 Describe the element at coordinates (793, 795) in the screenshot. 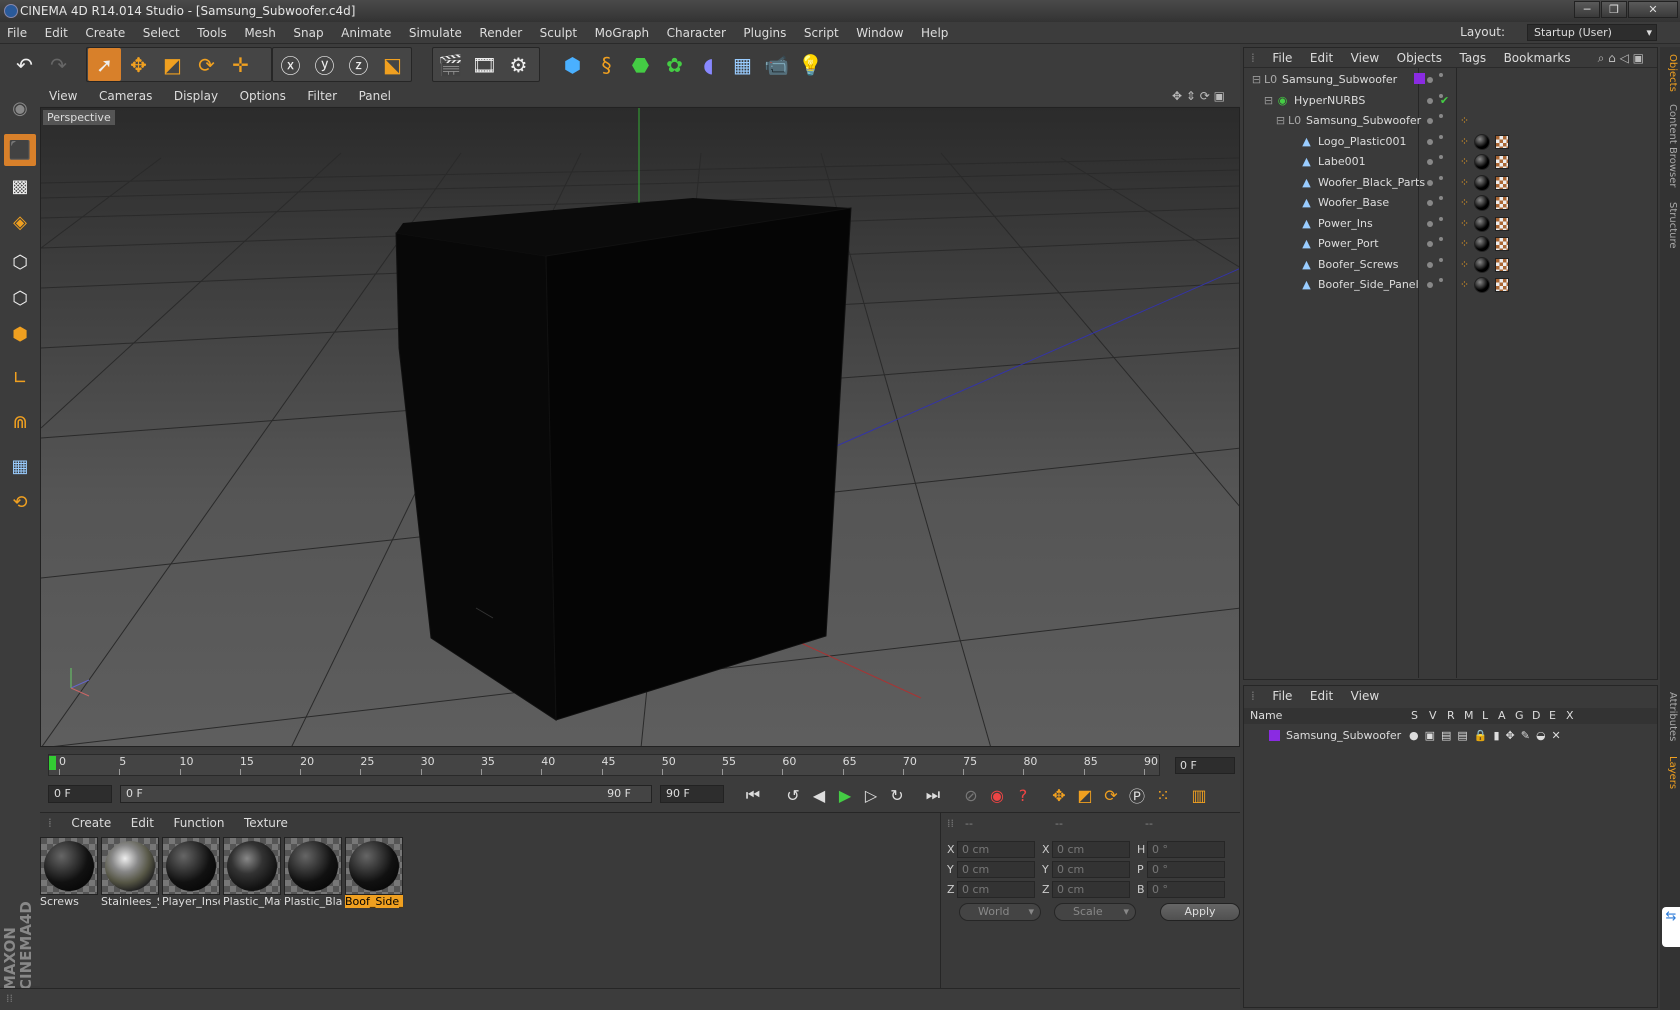

I see `previous-key-icon: ↺` at that location.